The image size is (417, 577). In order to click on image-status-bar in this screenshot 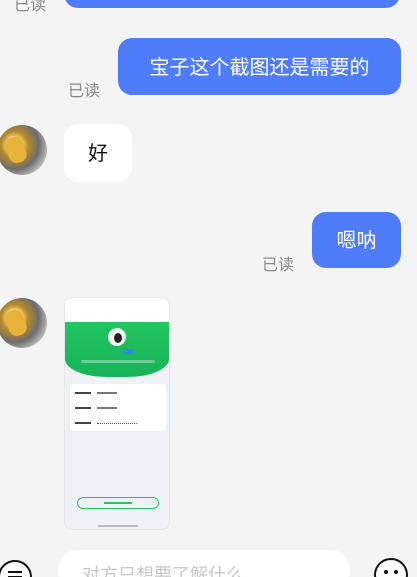, I will do `click(117, 303)`.